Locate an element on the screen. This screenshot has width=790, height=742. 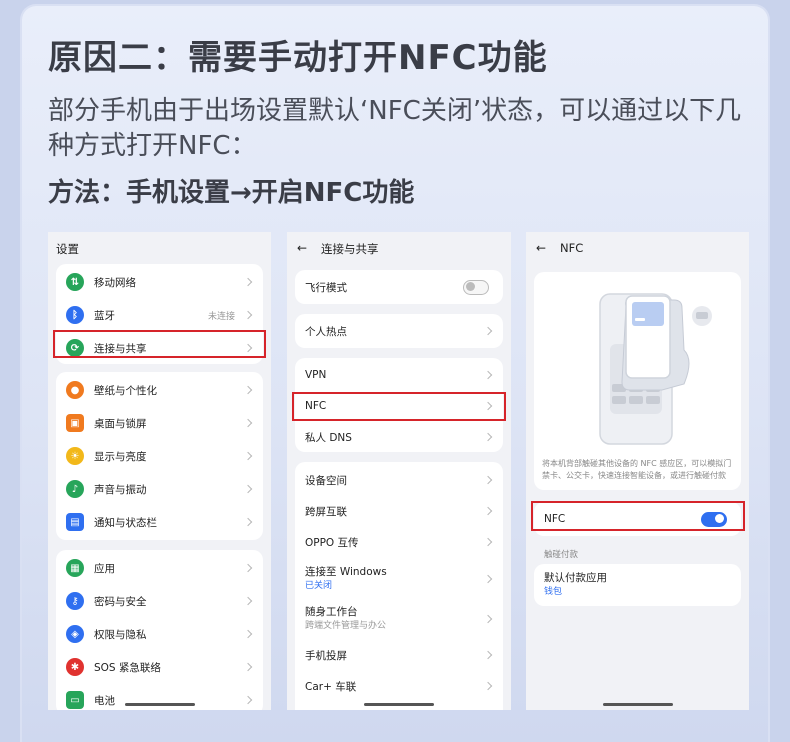
settings-item-bluetooth: ᛒ 蓝牙 未连接 is located at coordinates (159, 315).